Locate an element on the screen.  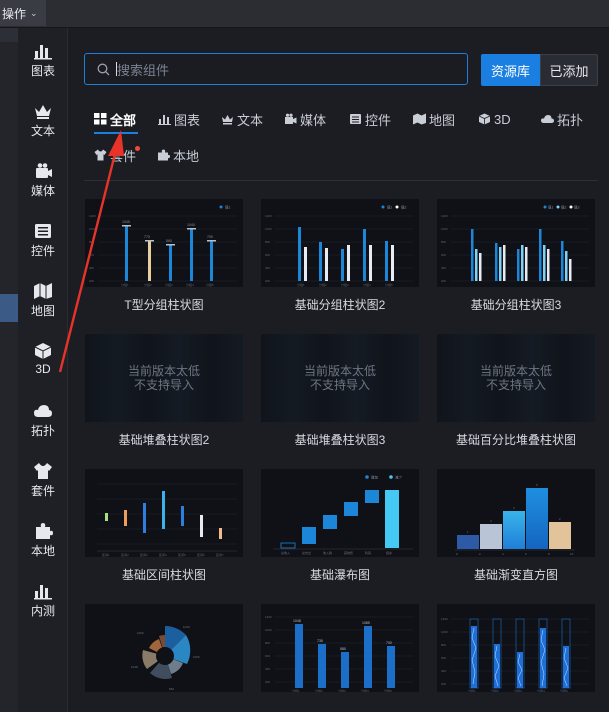
svg-text: 1002 is located at coordinates (140, 633).